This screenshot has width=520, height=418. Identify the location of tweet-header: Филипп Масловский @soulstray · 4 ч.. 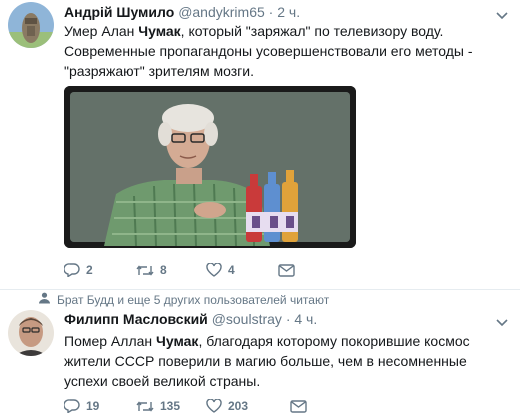
(190, 319).